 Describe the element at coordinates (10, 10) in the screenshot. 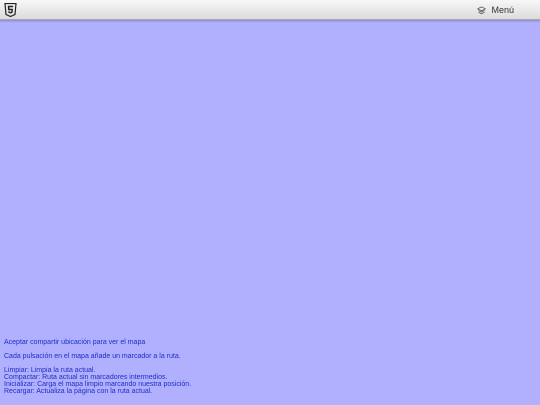

I see `html5-logo-icon` at that location.